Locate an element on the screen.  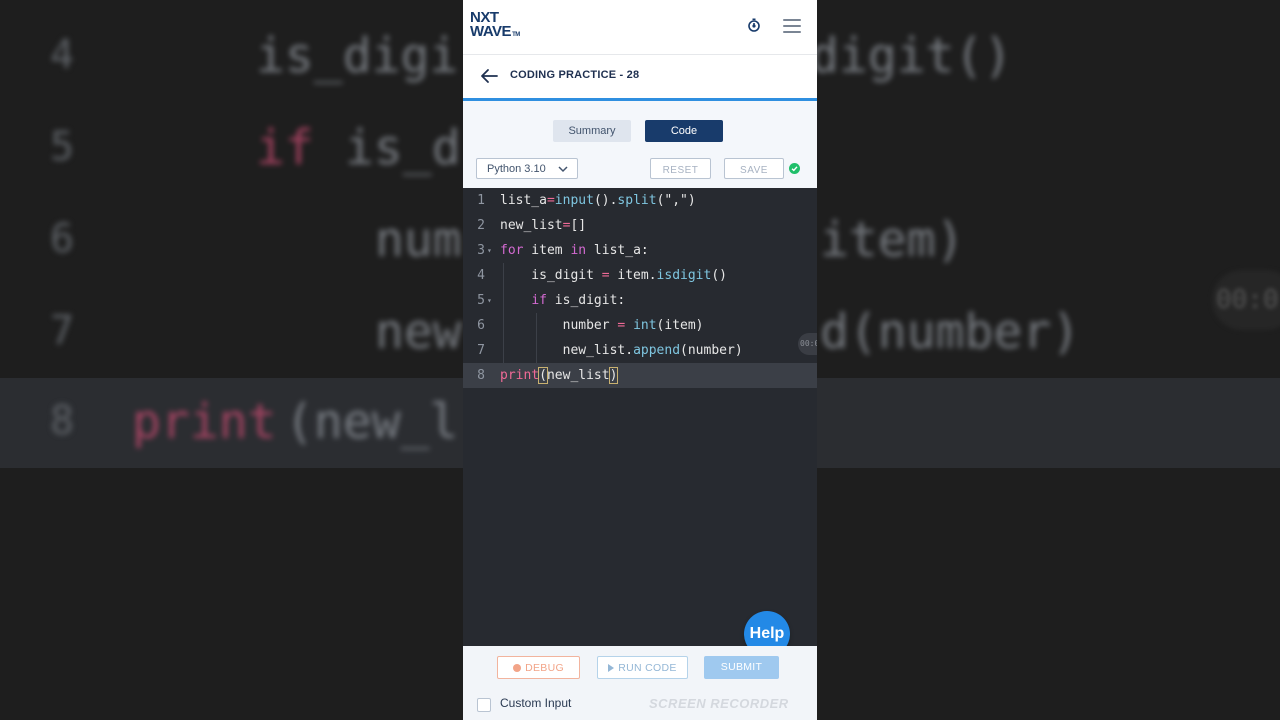
bg-timer: 00:0 is located at coordinates (1246, 300).